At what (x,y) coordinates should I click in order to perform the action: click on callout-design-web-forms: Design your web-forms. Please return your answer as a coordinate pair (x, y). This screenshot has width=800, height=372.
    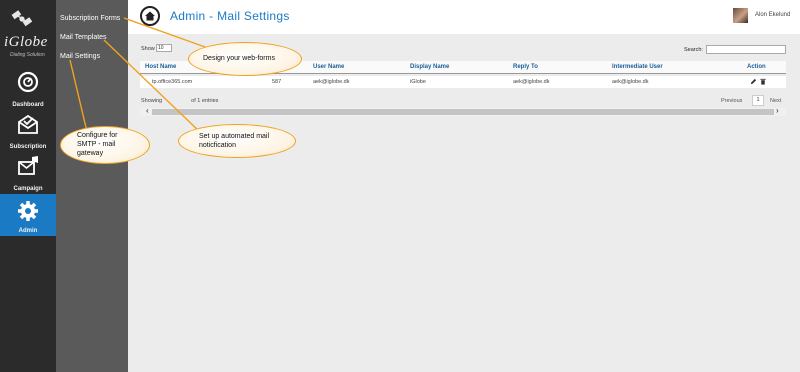
    Looking at the image, I should click on (245, 59).